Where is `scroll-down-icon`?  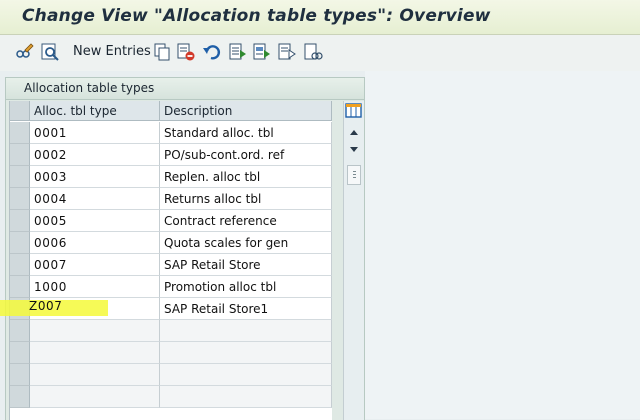 scroll-down-icon is located at coordinates (354, 150).